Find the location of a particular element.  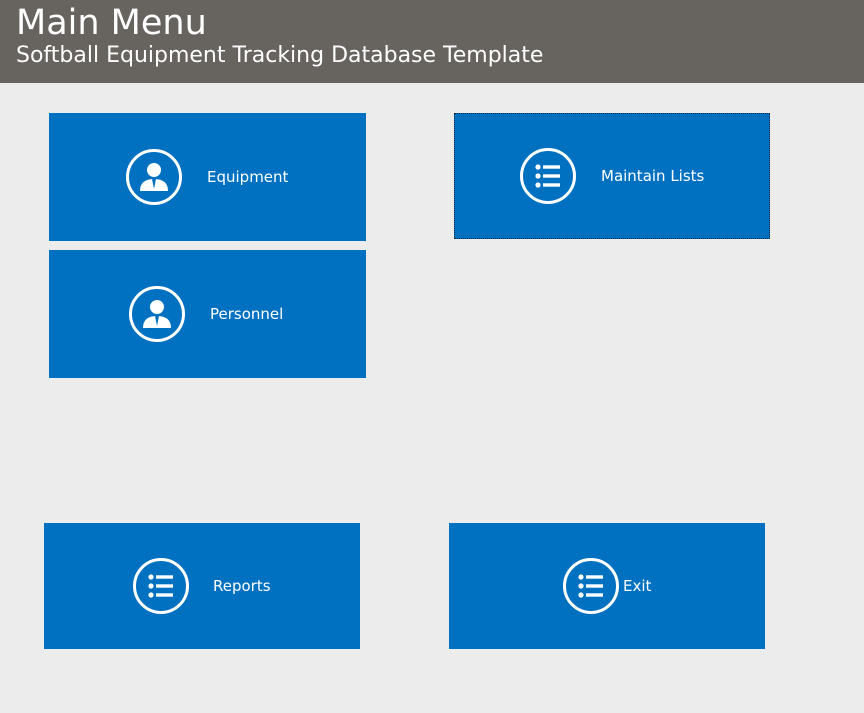

equipment-label: Equipment is located at coordinates (248, 177).